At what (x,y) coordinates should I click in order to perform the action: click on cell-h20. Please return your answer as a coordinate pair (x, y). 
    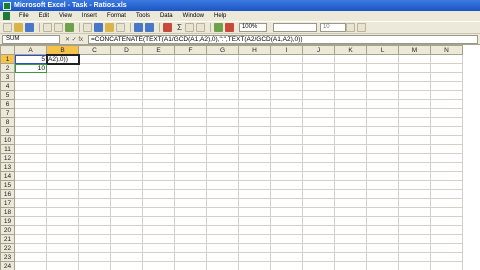
    Looking at the image, I should click on (254, 230).